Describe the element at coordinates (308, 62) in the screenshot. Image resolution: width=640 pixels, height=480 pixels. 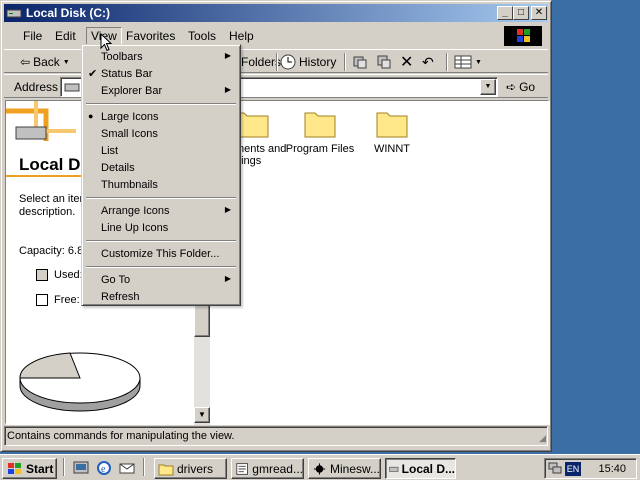
I see `history-button: History` at that location.